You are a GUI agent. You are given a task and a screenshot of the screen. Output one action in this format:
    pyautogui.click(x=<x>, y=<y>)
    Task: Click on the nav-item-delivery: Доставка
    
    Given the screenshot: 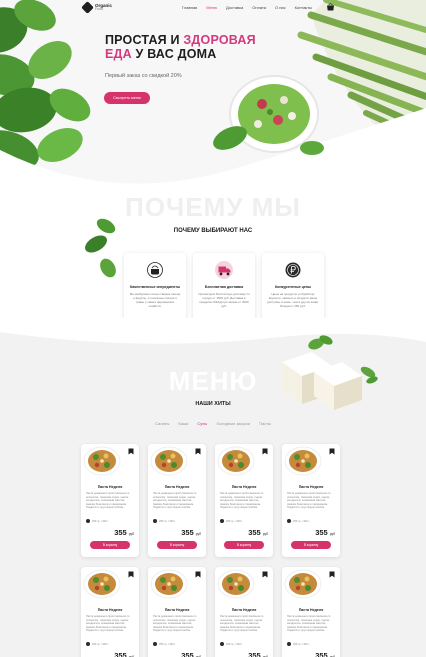 What is the action you would take?
    pyautogui.click(x=234, y=7)
    